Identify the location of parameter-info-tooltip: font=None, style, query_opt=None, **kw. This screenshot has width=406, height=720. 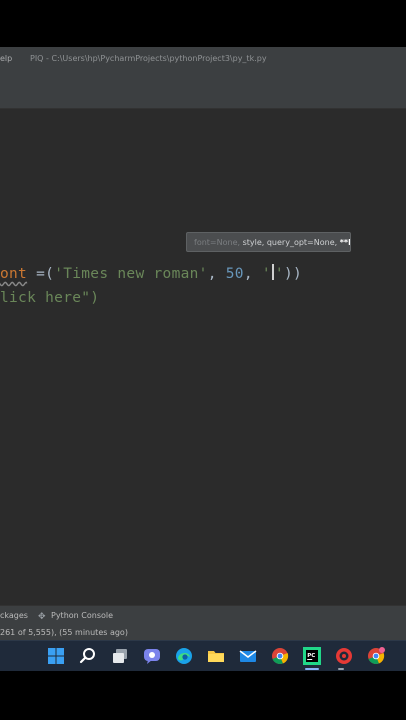
(268, 242).